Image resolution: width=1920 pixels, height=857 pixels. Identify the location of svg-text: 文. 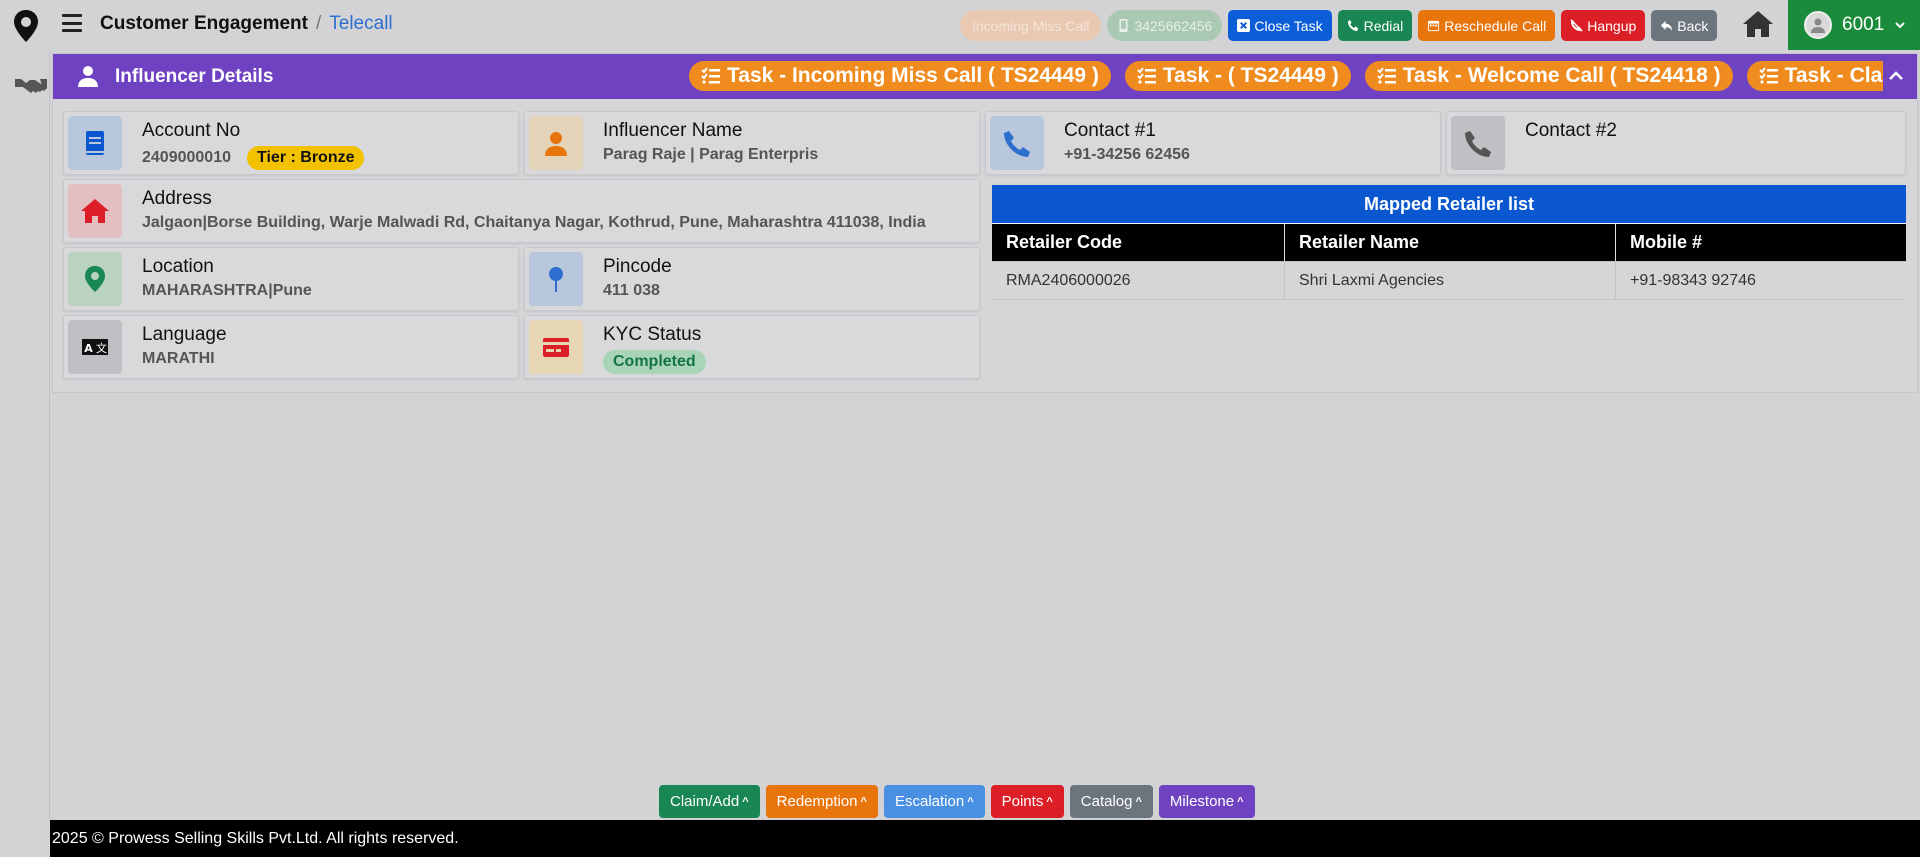
(101, 348).